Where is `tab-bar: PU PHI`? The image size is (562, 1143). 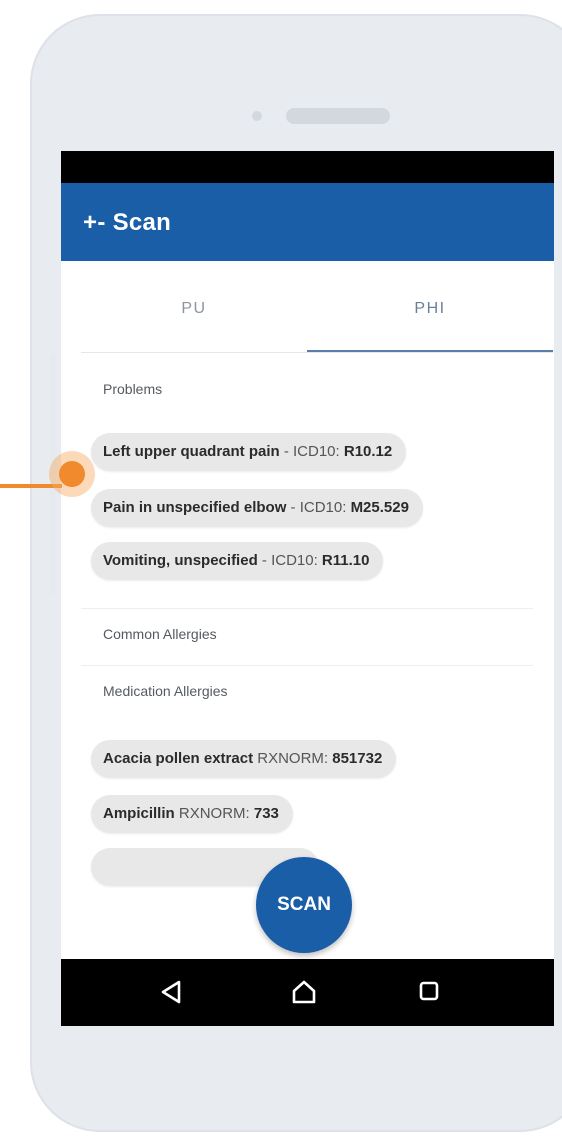 tab-bar: PU PHI is located at coordinates (317, 307).